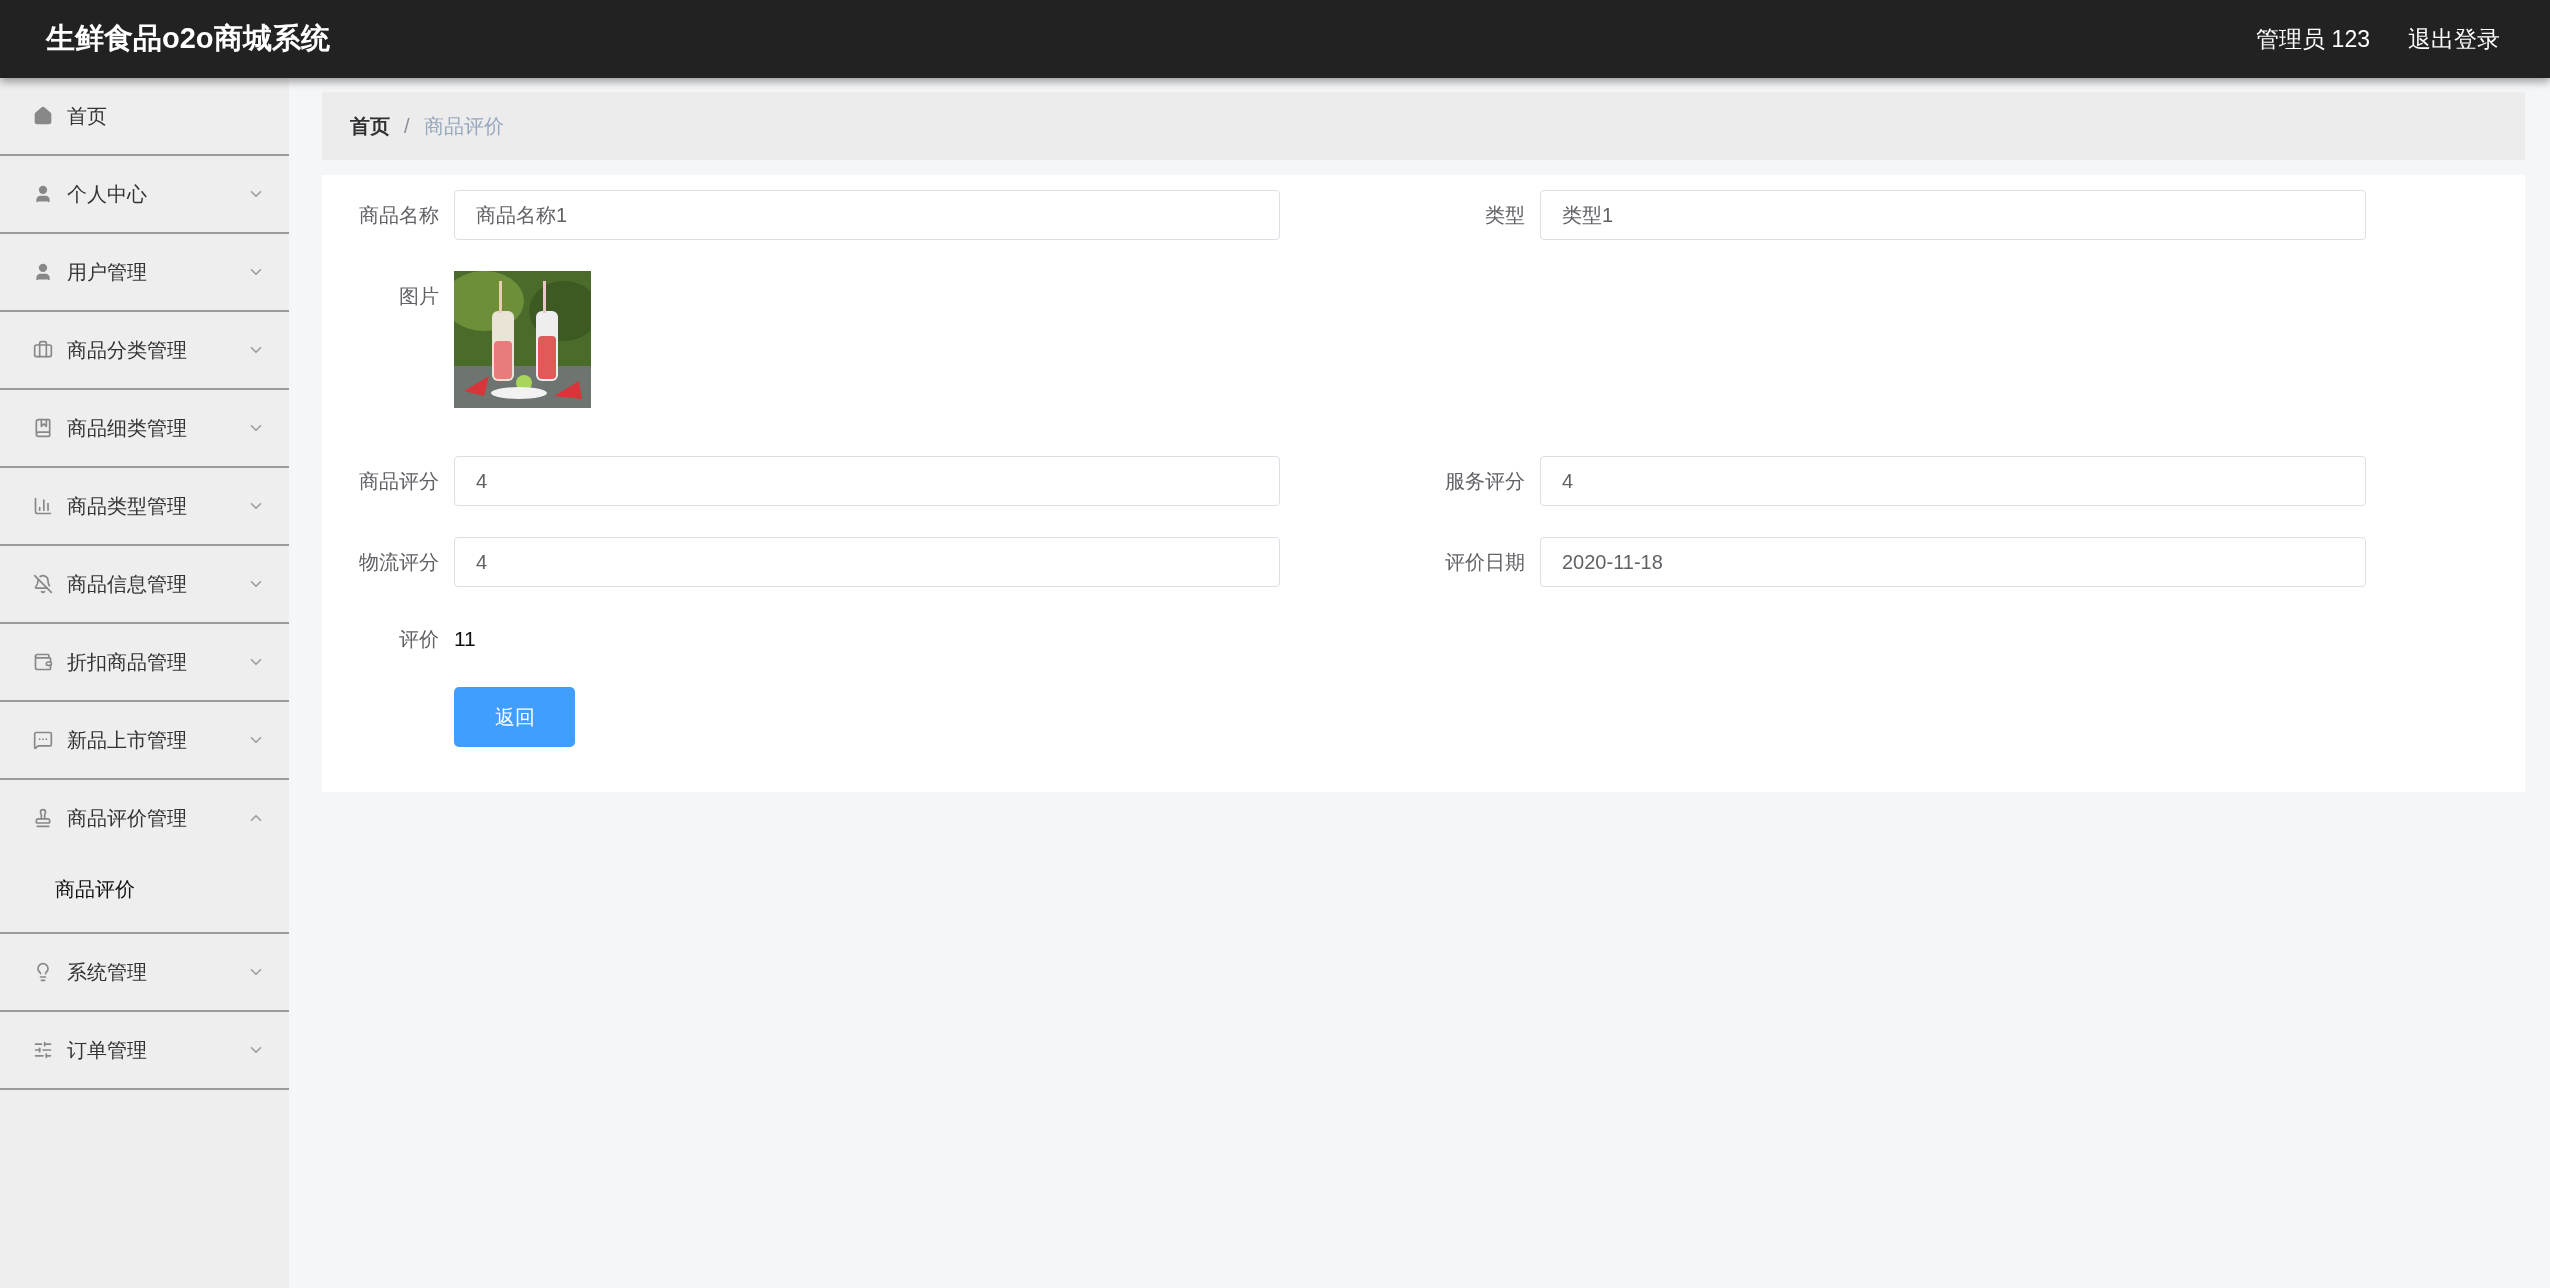 The width and height of the screenshot is (2550, 1288). What do you see at coordinates (465, 639) in the screenshot?
I see `review-text: 11` at bounding box center [465, 639].